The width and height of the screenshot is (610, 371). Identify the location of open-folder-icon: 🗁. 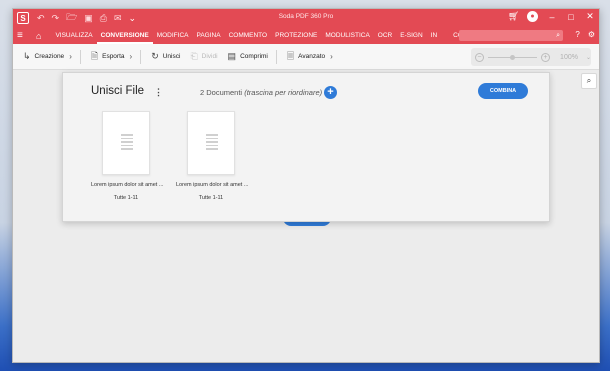
(71, 18).